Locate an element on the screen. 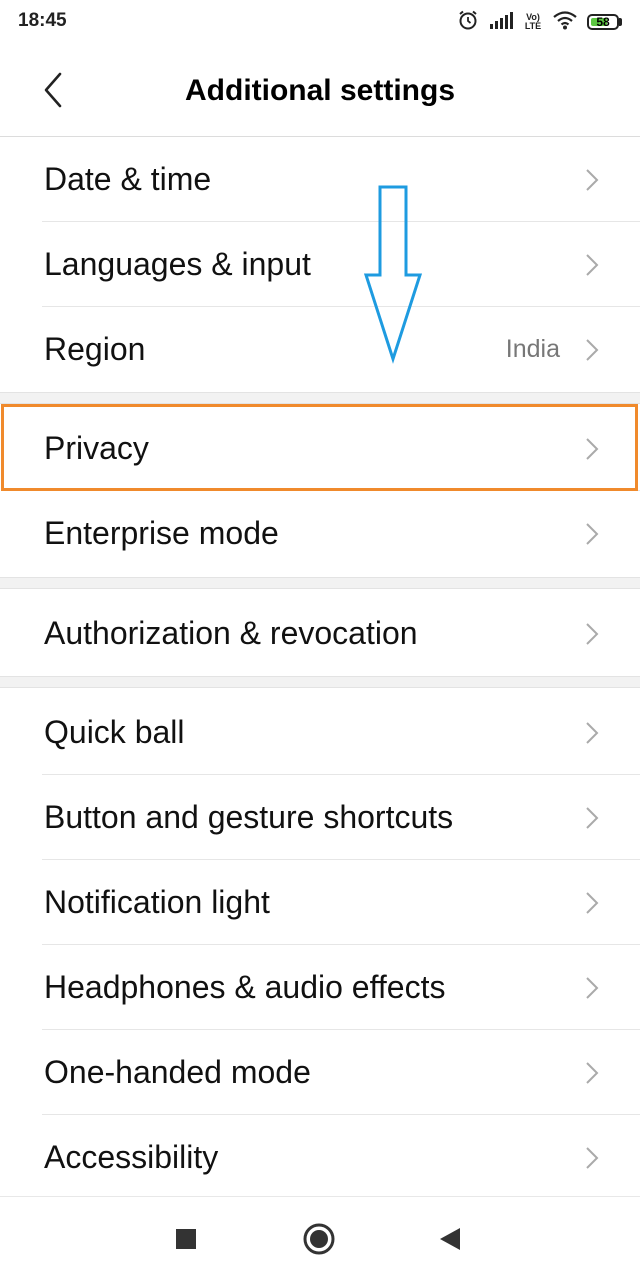 This screenshot has width=640, height=1280. row-label: Authorization & revocation is located at coordinates (231, 633).